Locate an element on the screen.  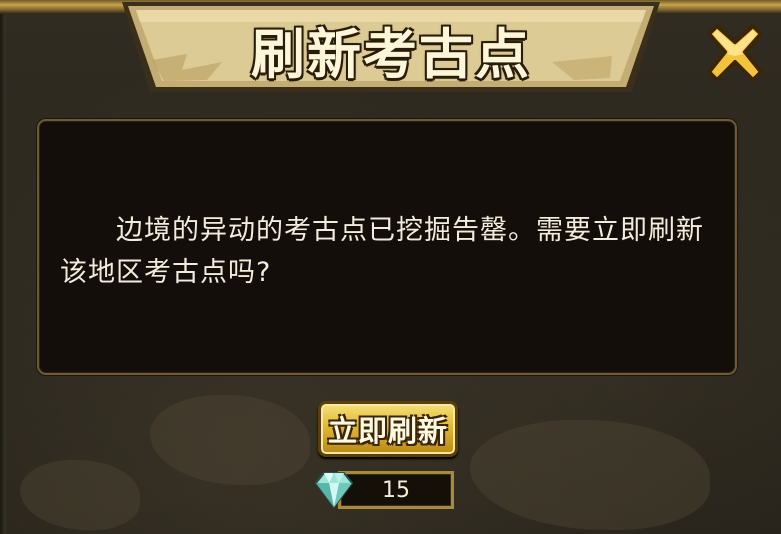
left-border is located at coordinates (3, 274).